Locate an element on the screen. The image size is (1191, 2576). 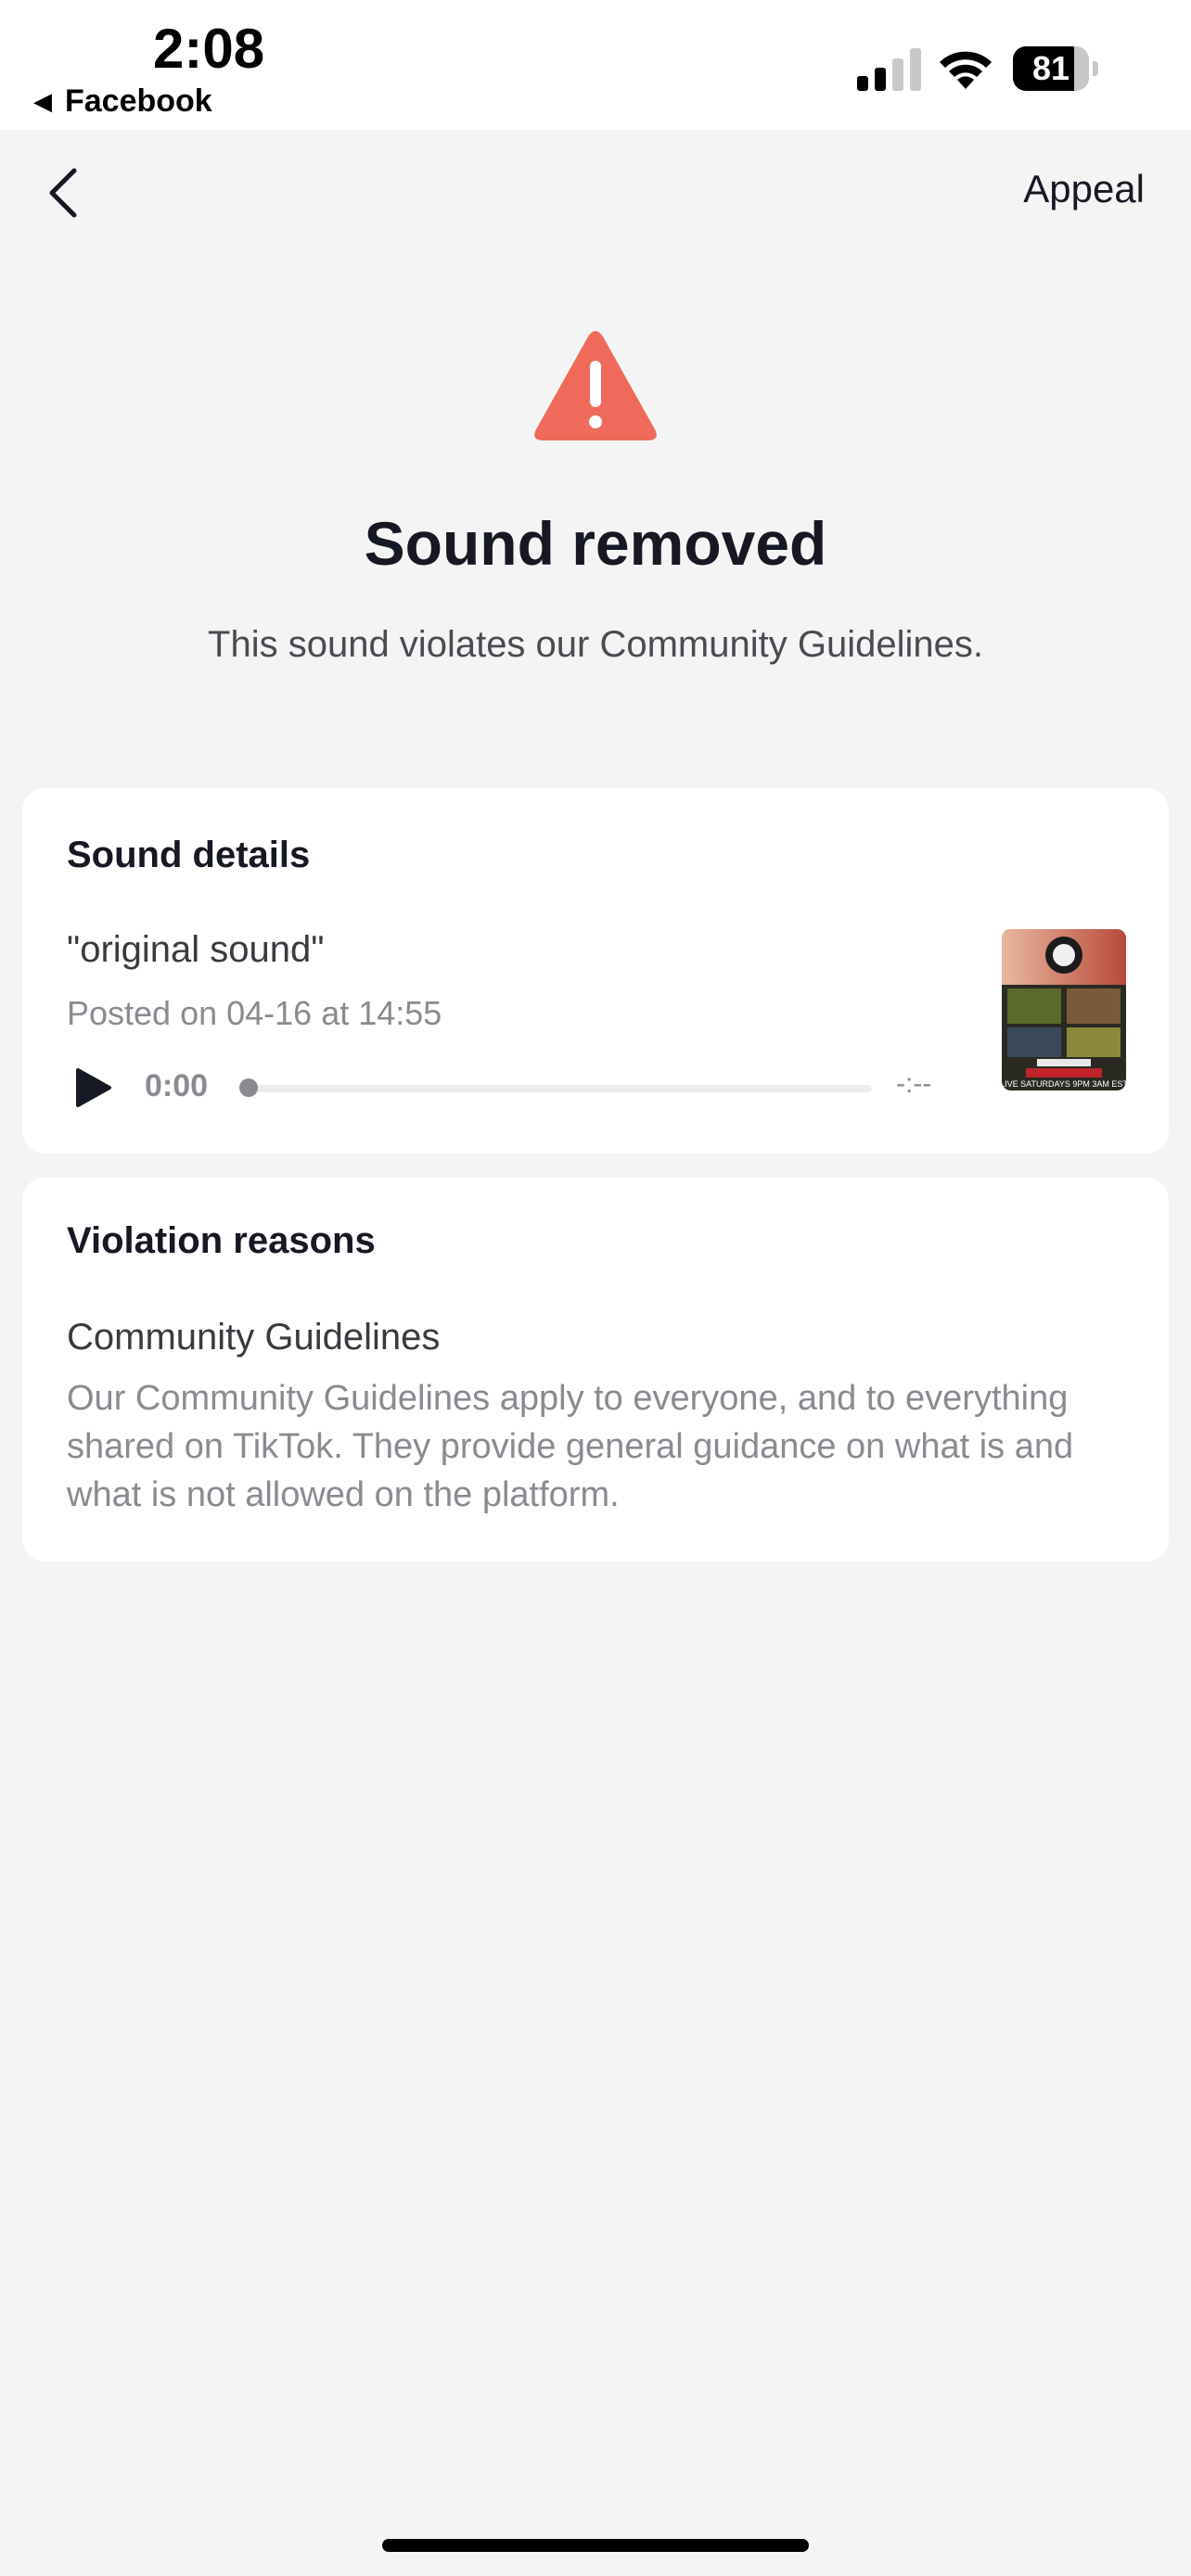
status-bar: 2:08 ◀ Facebook 81 is located at coordinates (595, 65).